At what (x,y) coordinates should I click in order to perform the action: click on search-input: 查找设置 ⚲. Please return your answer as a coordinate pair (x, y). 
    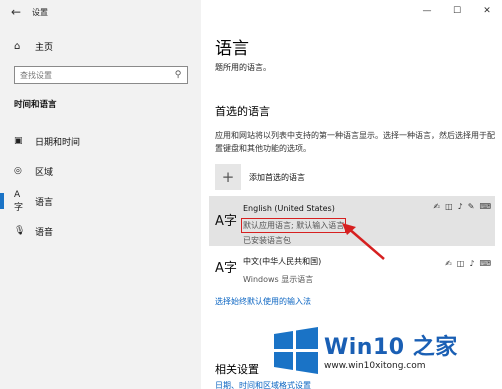
    Looking at the image, I should click on (101, 75).